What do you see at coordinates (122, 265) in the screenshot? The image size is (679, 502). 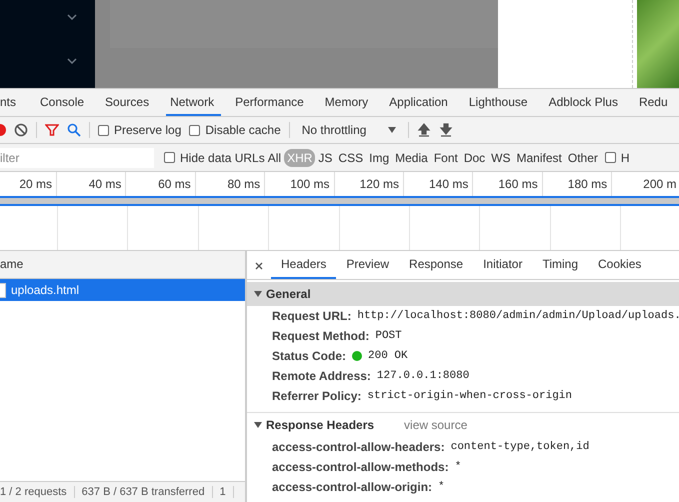 I see `name-column-header: ame` at bounding box center [122, 265].